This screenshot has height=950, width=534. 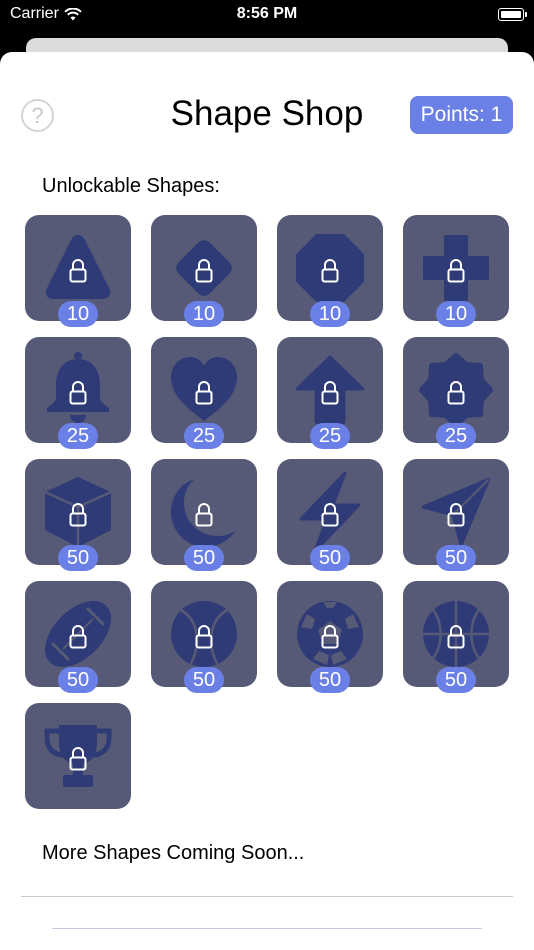 I want to click on shape-tile-octagon: 10, so click(x=330, y=271).